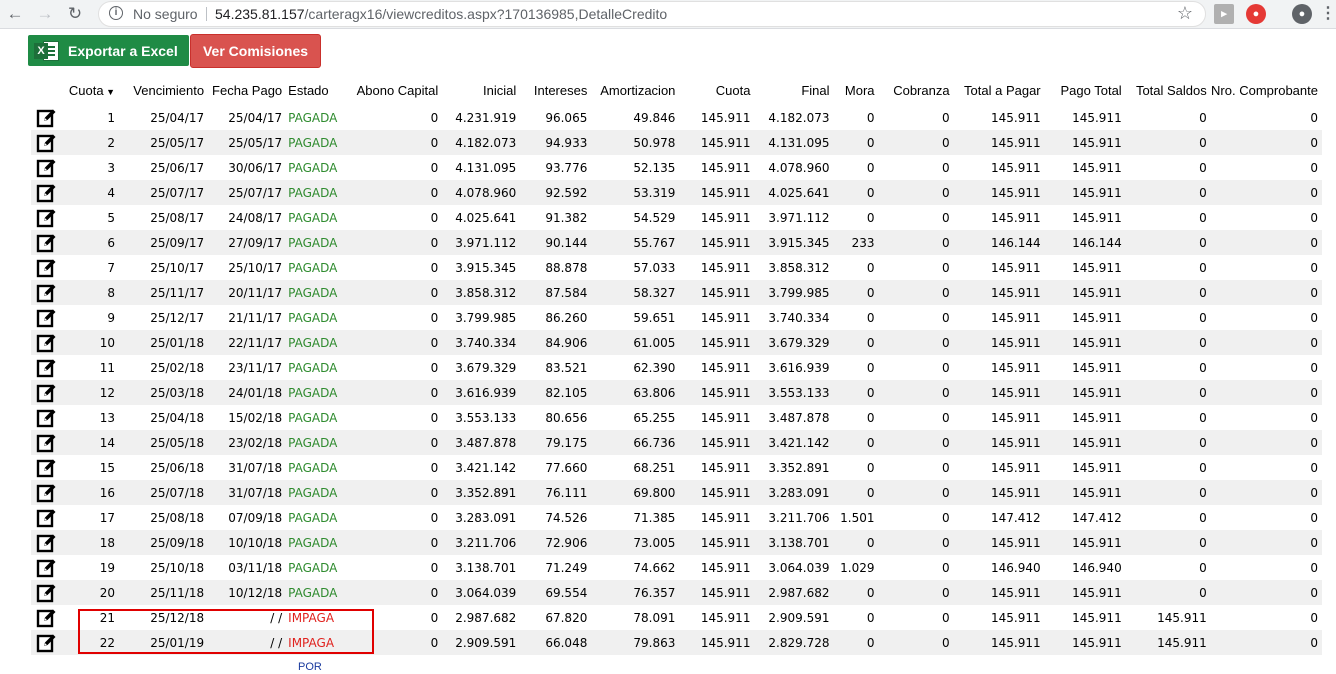  What do you see at coordinates (255, 51) in the screenshot?
I see `ver-comisiones-button: Ver Comisiones` at bounding box center [255, 51].